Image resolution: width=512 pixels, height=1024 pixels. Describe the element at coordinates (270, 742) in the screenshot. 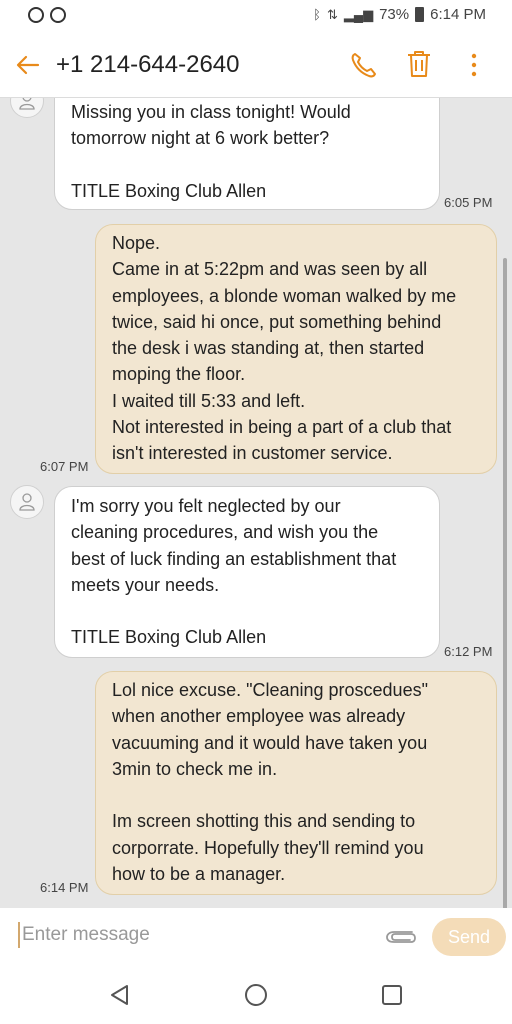

I see `message-line: vacuuming and it would have taken you` at that location.